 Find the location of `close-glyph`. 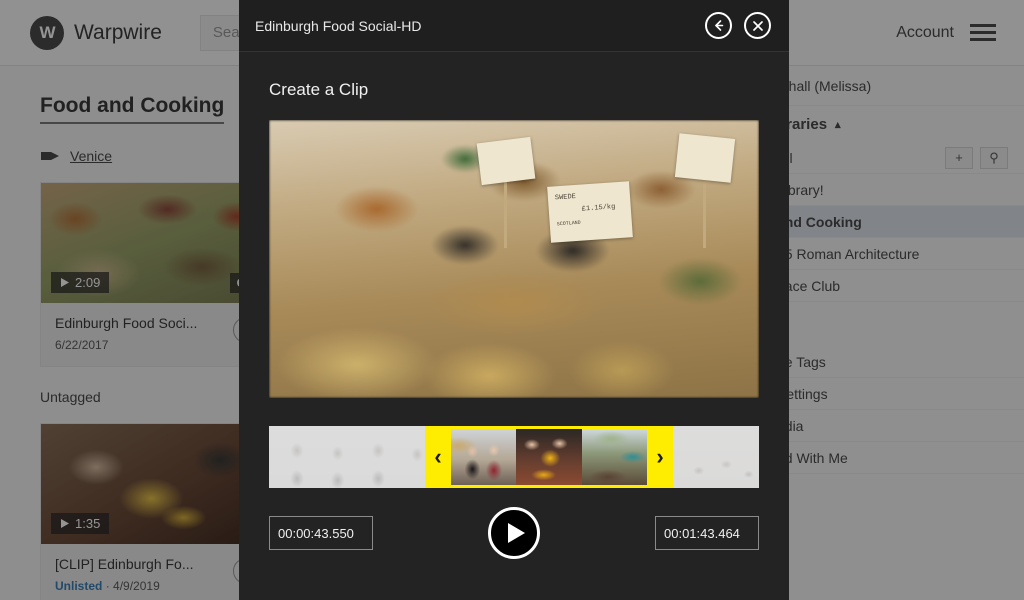

close-glyph is located at coordinates (757, 25).